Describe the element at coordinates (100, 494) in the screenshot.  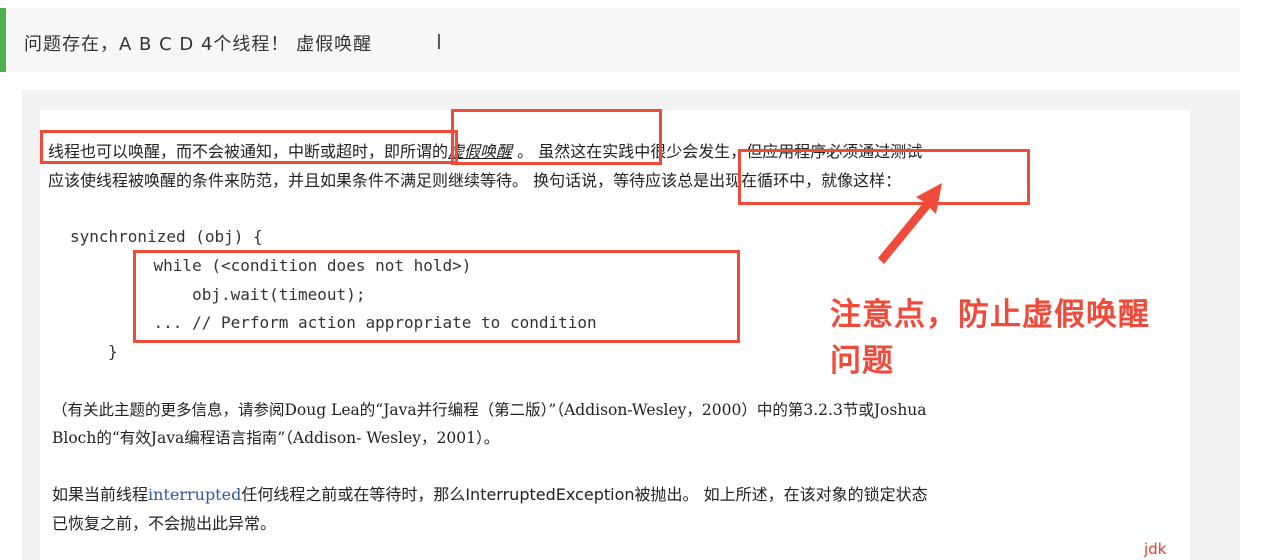
I see `paragraph-segment: 如果当前线程` at that location.